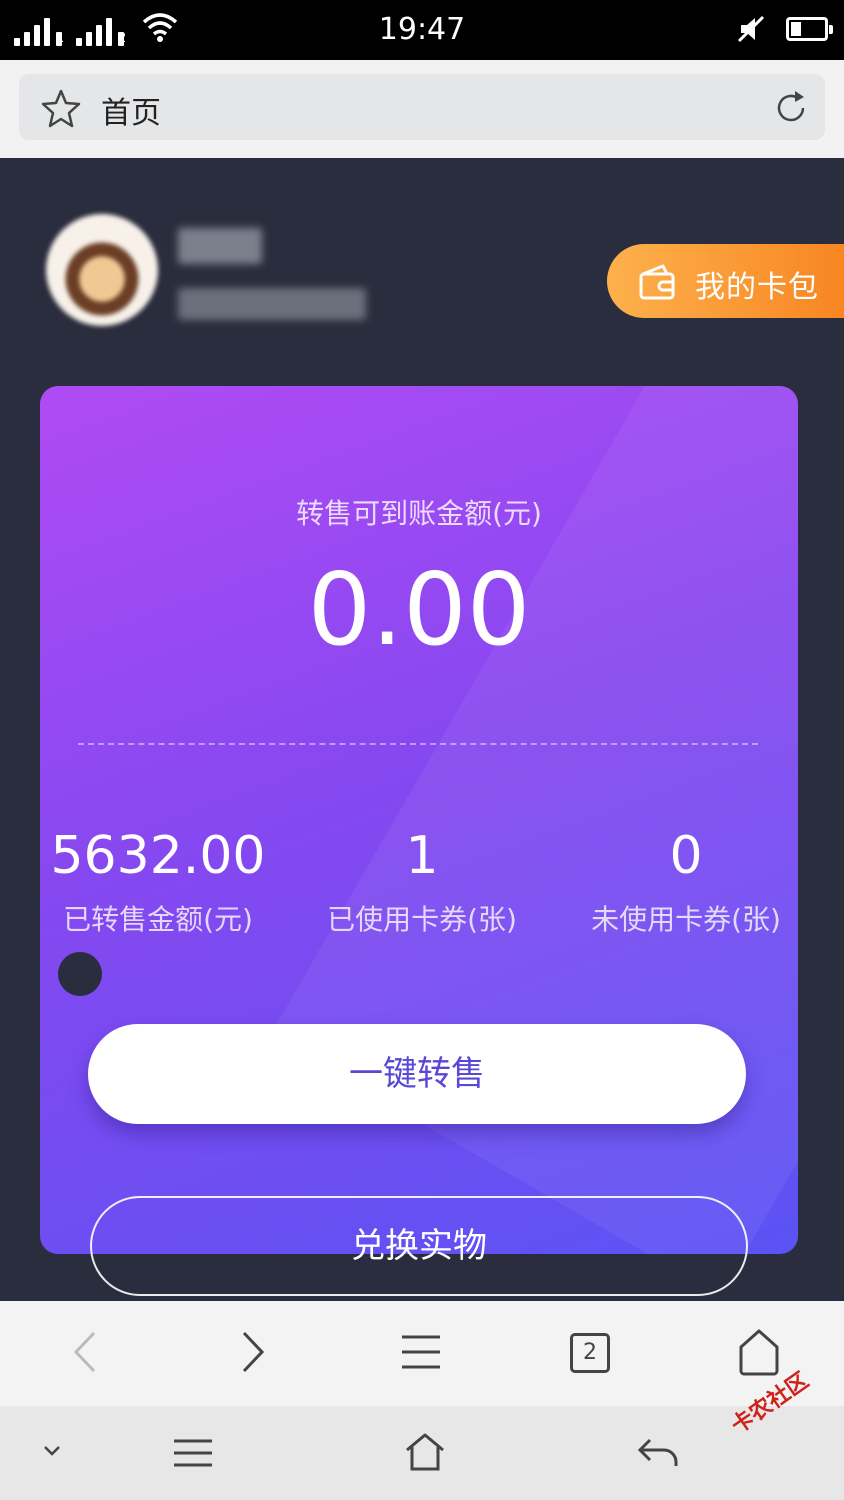 This screenshot has height=1500, width=844. What do you see at coordinates (419, 1246) in the screenshot?
I see `redeem-goods-button: 兑换实物` at bounding box center [419, 1246].